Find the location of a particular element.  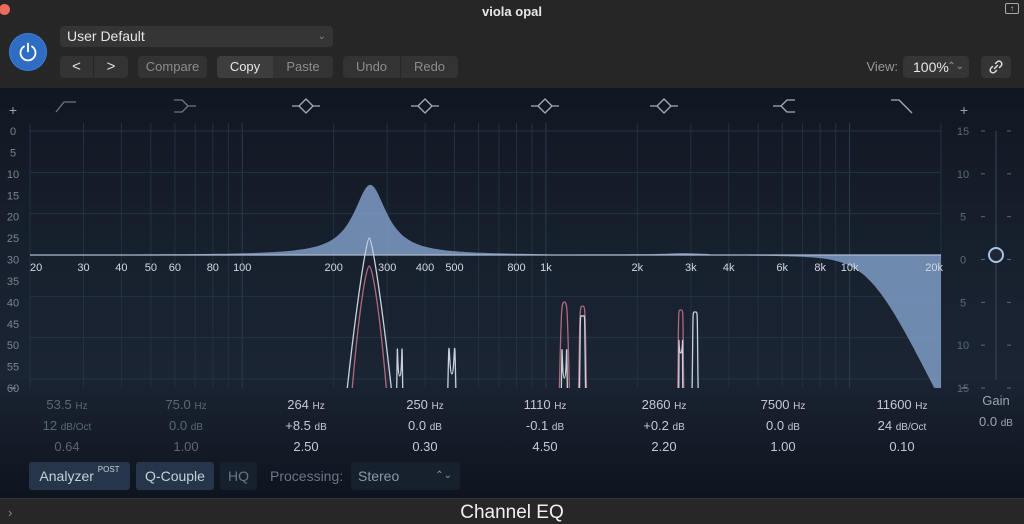

frequency-tick-label: 20k is located at coordinates (934, 268).